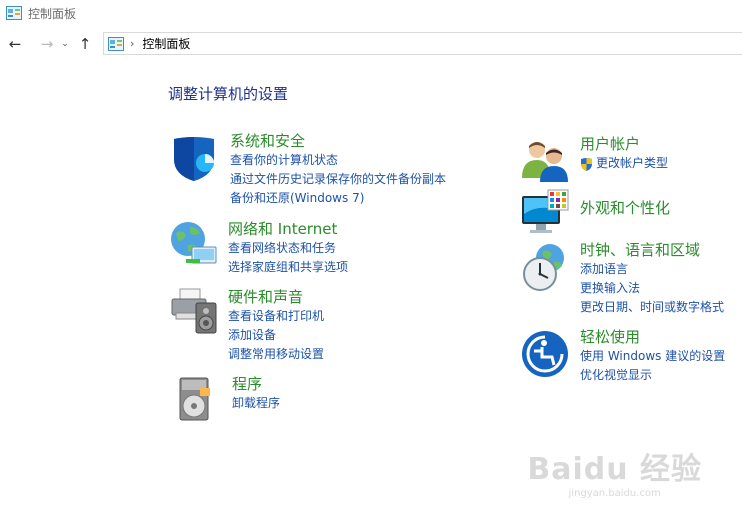 The height and width of the screenshot is (517, 742). I want to click on link-network-status: 查看网络状态和任务, so click(288, 248).